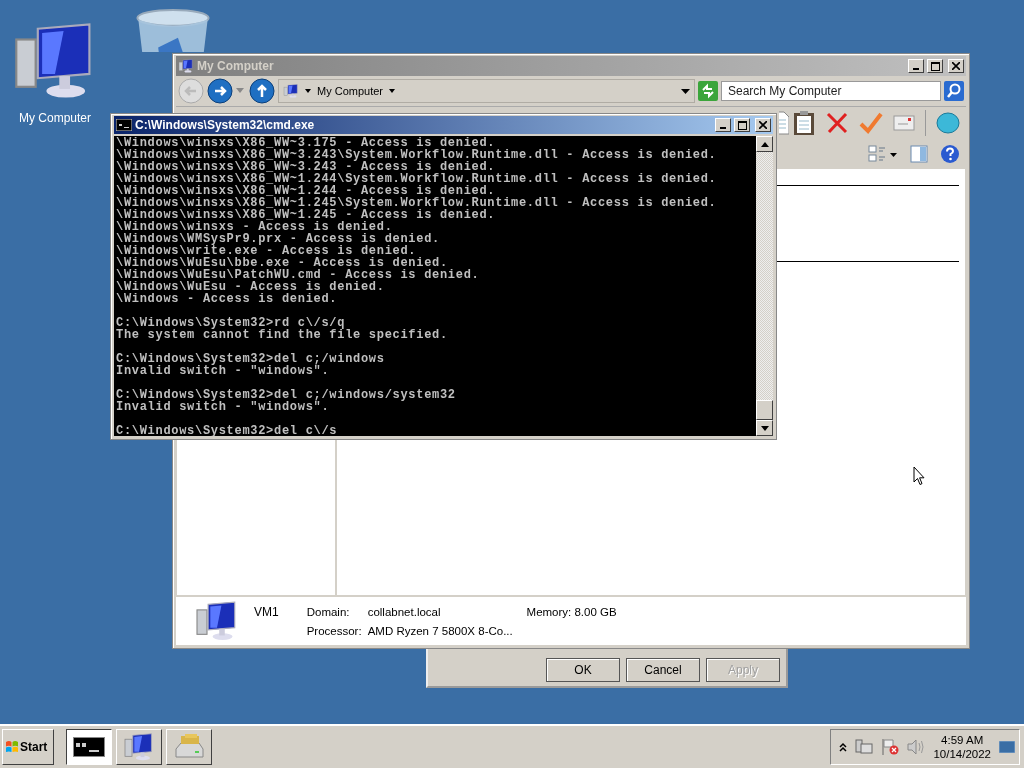 Image resolution: width=1024 pixels, height=768 pixels. Describe the element at coordinates (220, 91) in the screenshot. I see `forward-button` at that location.